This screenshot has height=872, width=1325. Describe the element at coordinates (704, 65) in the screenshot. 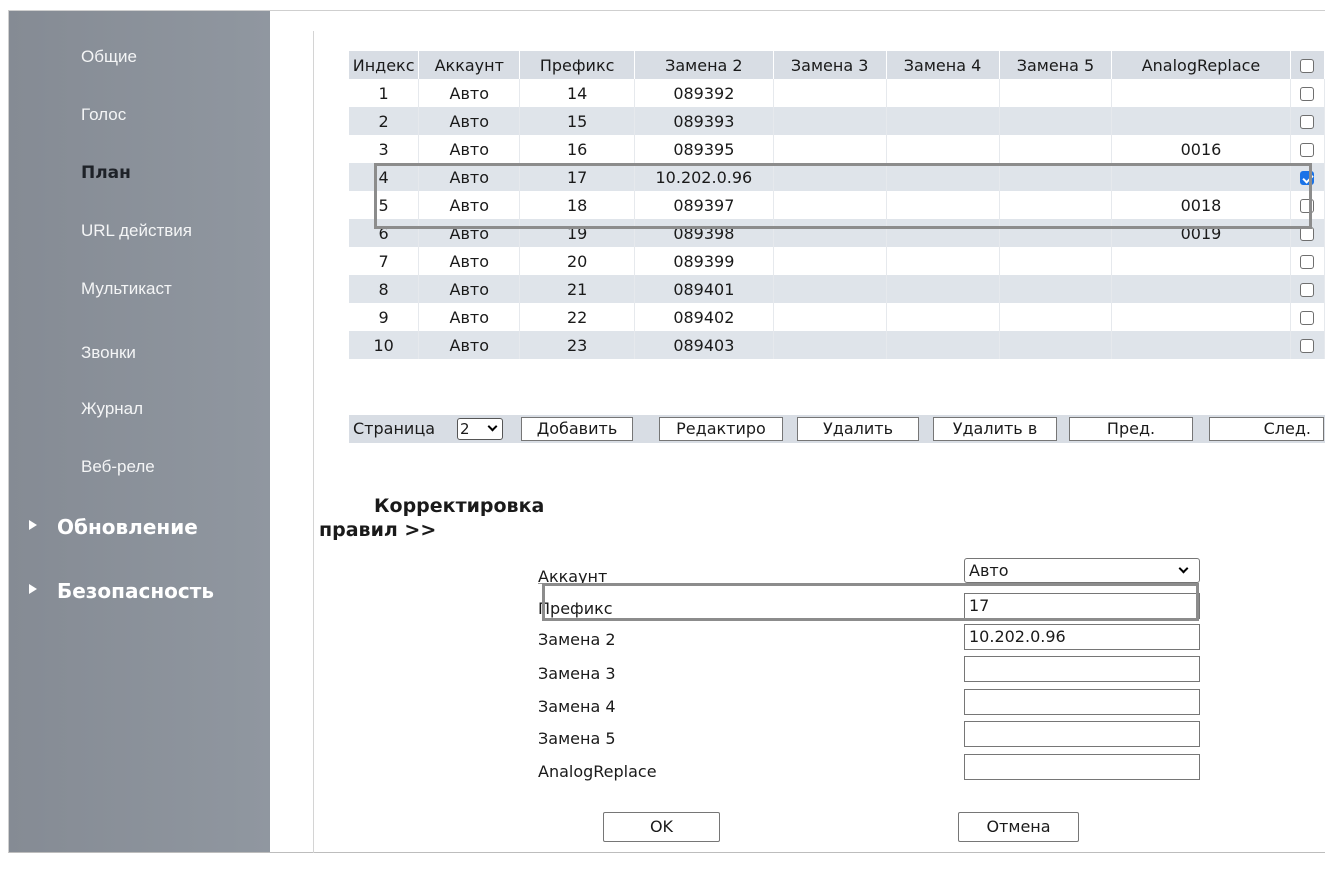

I see `header-replace2: Замена 2` at that location.